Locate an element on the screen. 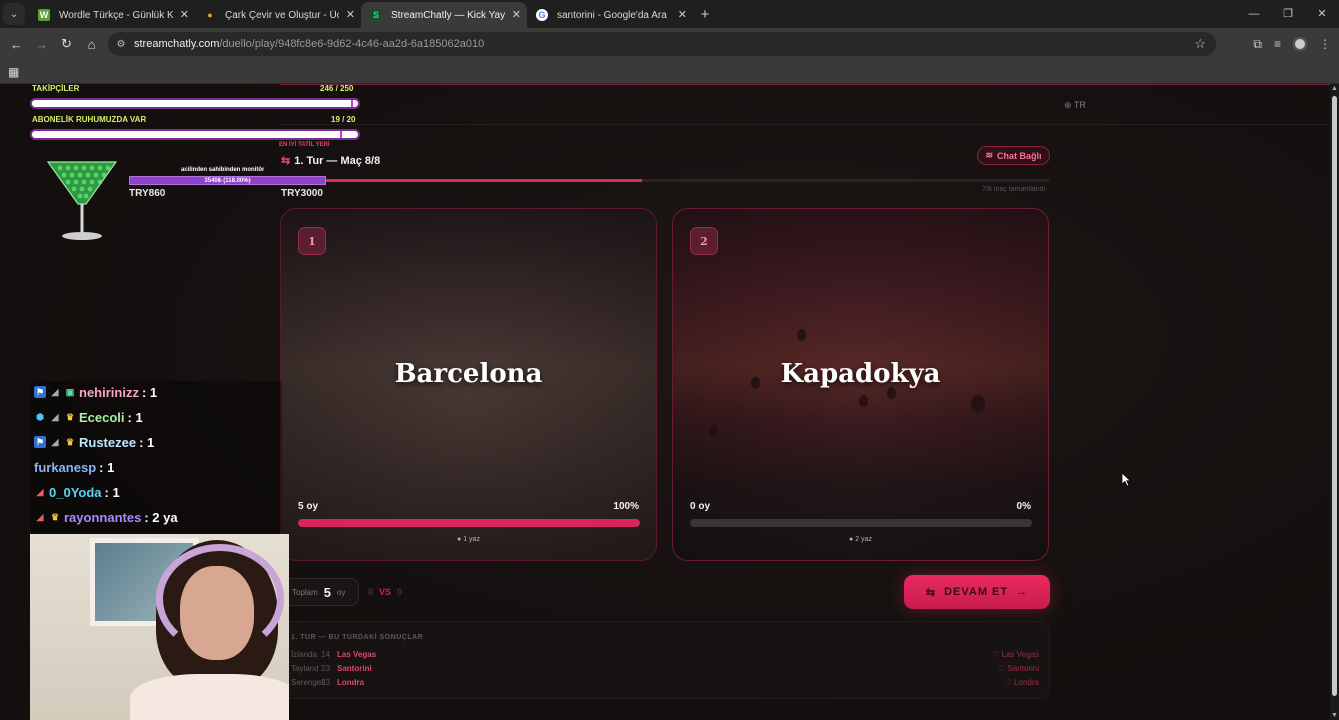  result-winner-tag: ♡ Santorini is located at coordinates (1018, 668).